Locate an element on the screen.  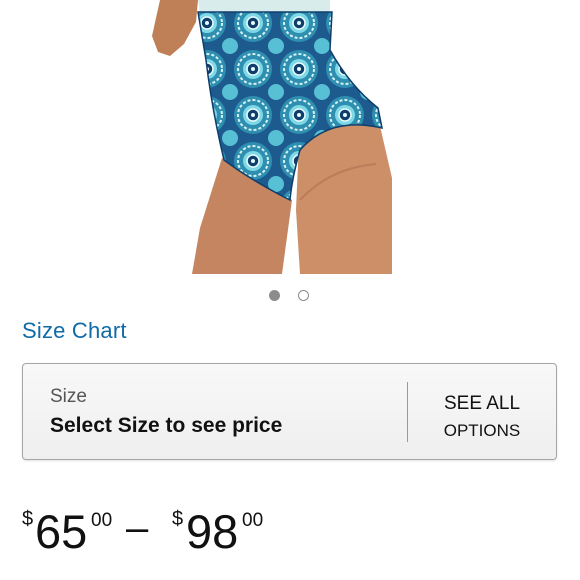
carousel-dot-active is located at coordinates (274, 295).